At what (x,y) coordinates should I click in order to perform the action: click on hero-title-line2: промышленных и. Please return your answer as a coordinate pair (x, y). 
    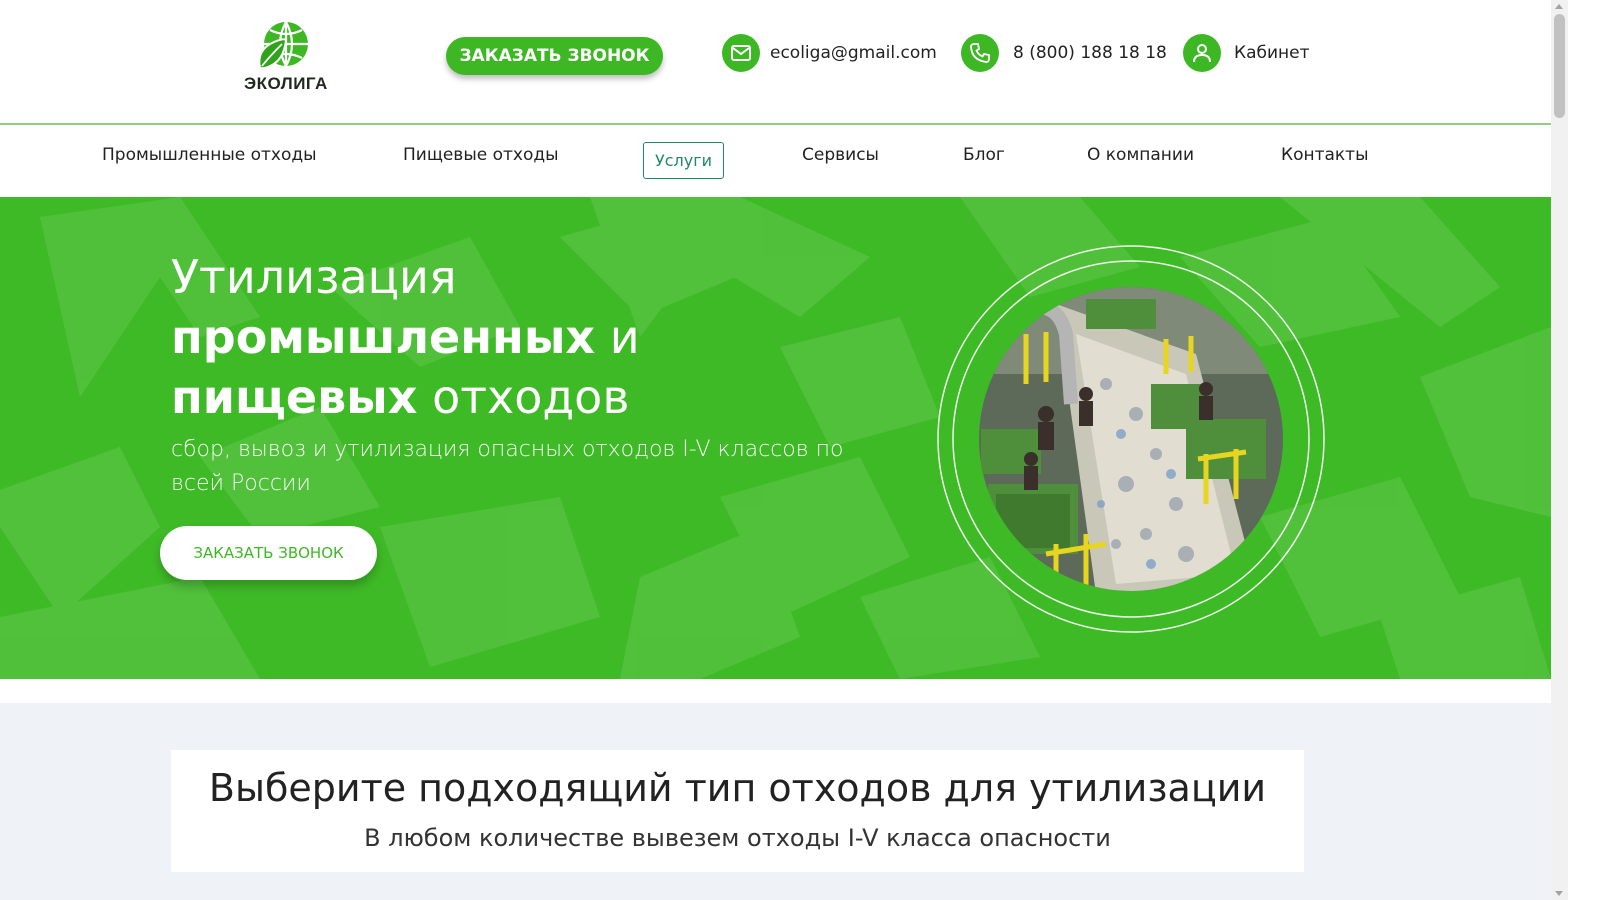
    Looking at the image, I should click on (531, 337).